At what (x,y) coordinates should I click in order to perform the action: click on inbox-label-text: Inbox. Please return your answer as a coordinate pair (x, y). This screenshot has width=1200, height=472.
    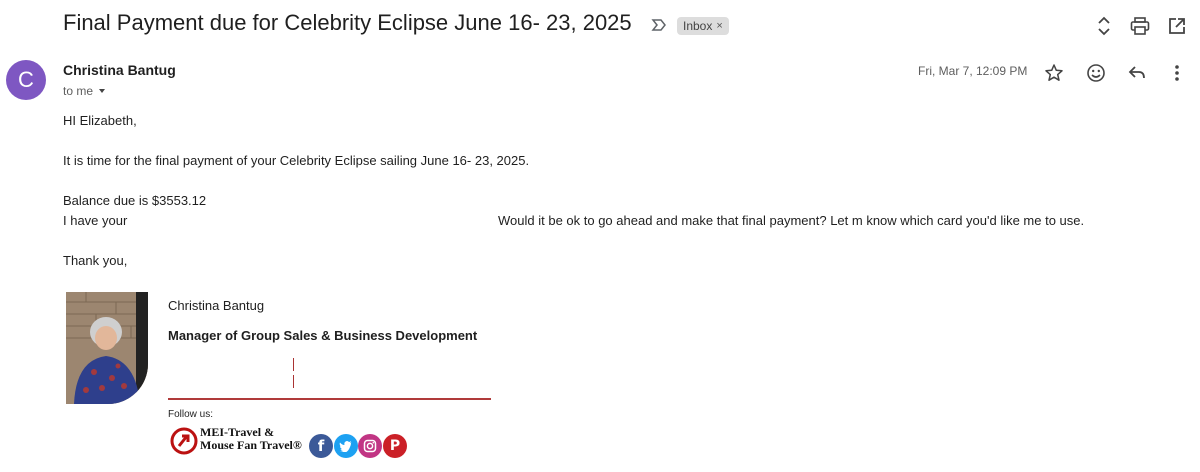
    Looking at the image, I should click on (698, 26).